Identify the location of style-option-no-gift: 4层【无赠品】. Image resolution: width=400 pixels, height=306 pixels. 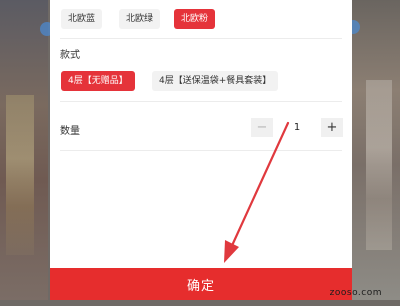
(98, 81).